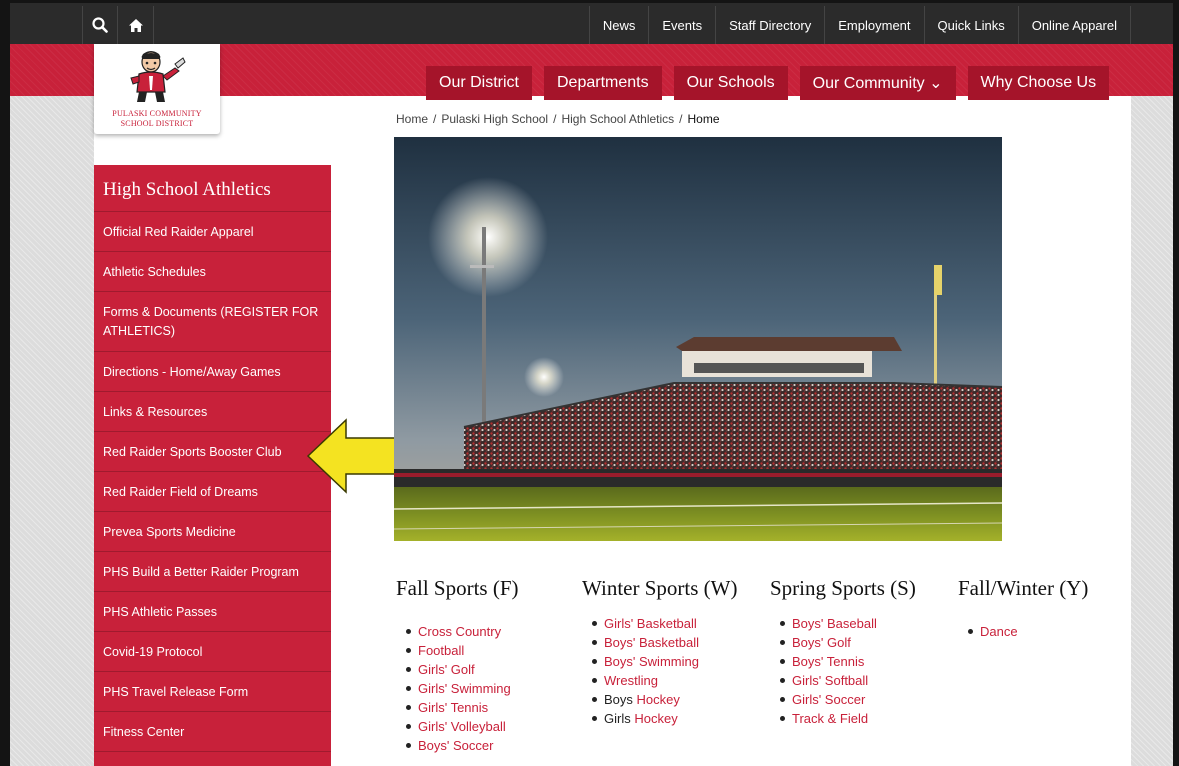  What do you see at coordinates (1176, 383) in the screenshot?
I see `window-frame-right` at bounding box center [1176, 383].